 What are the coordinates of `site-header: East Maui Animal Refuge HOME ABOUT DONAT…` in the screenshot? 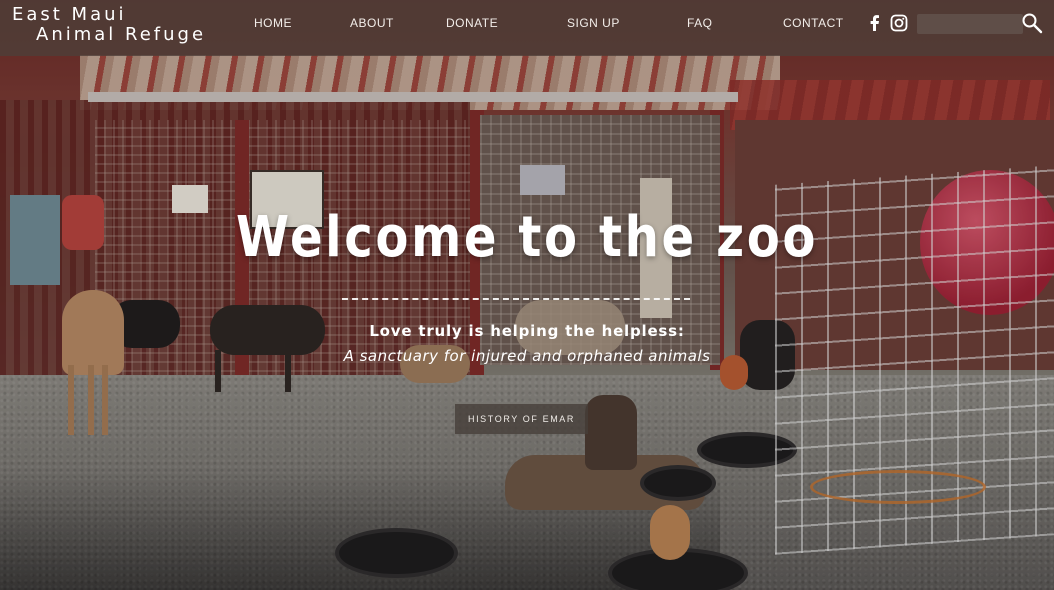 It's located at (527, 28).